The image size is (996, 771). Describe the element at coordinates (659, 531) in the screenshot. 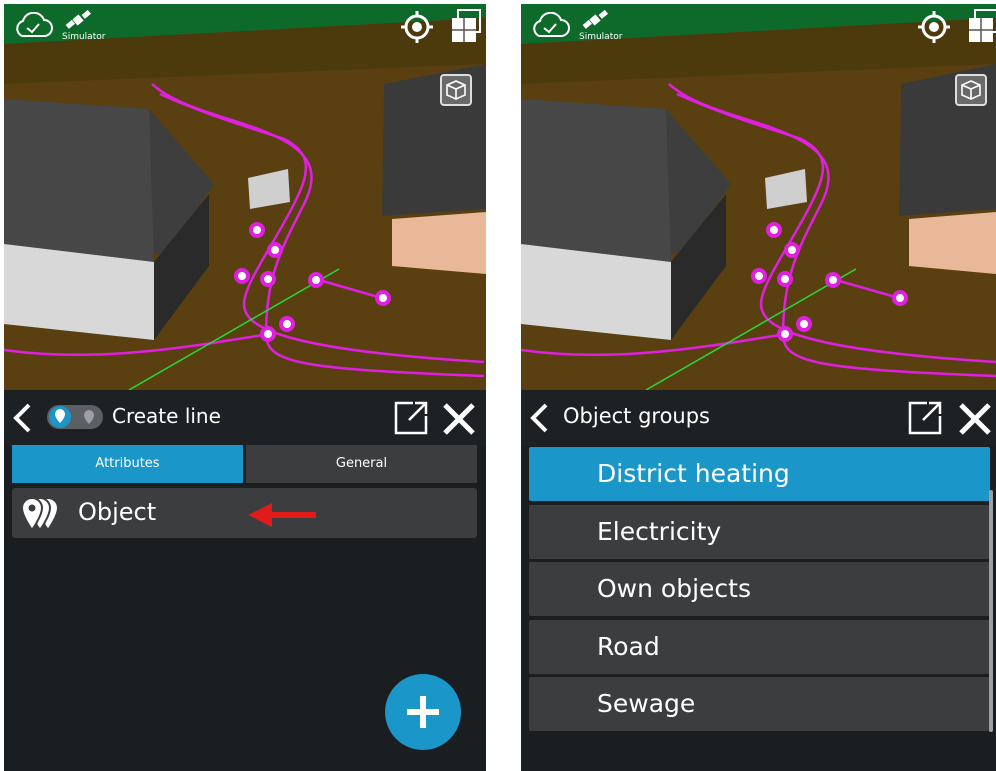

I see `group-label: Electricity` at that location.